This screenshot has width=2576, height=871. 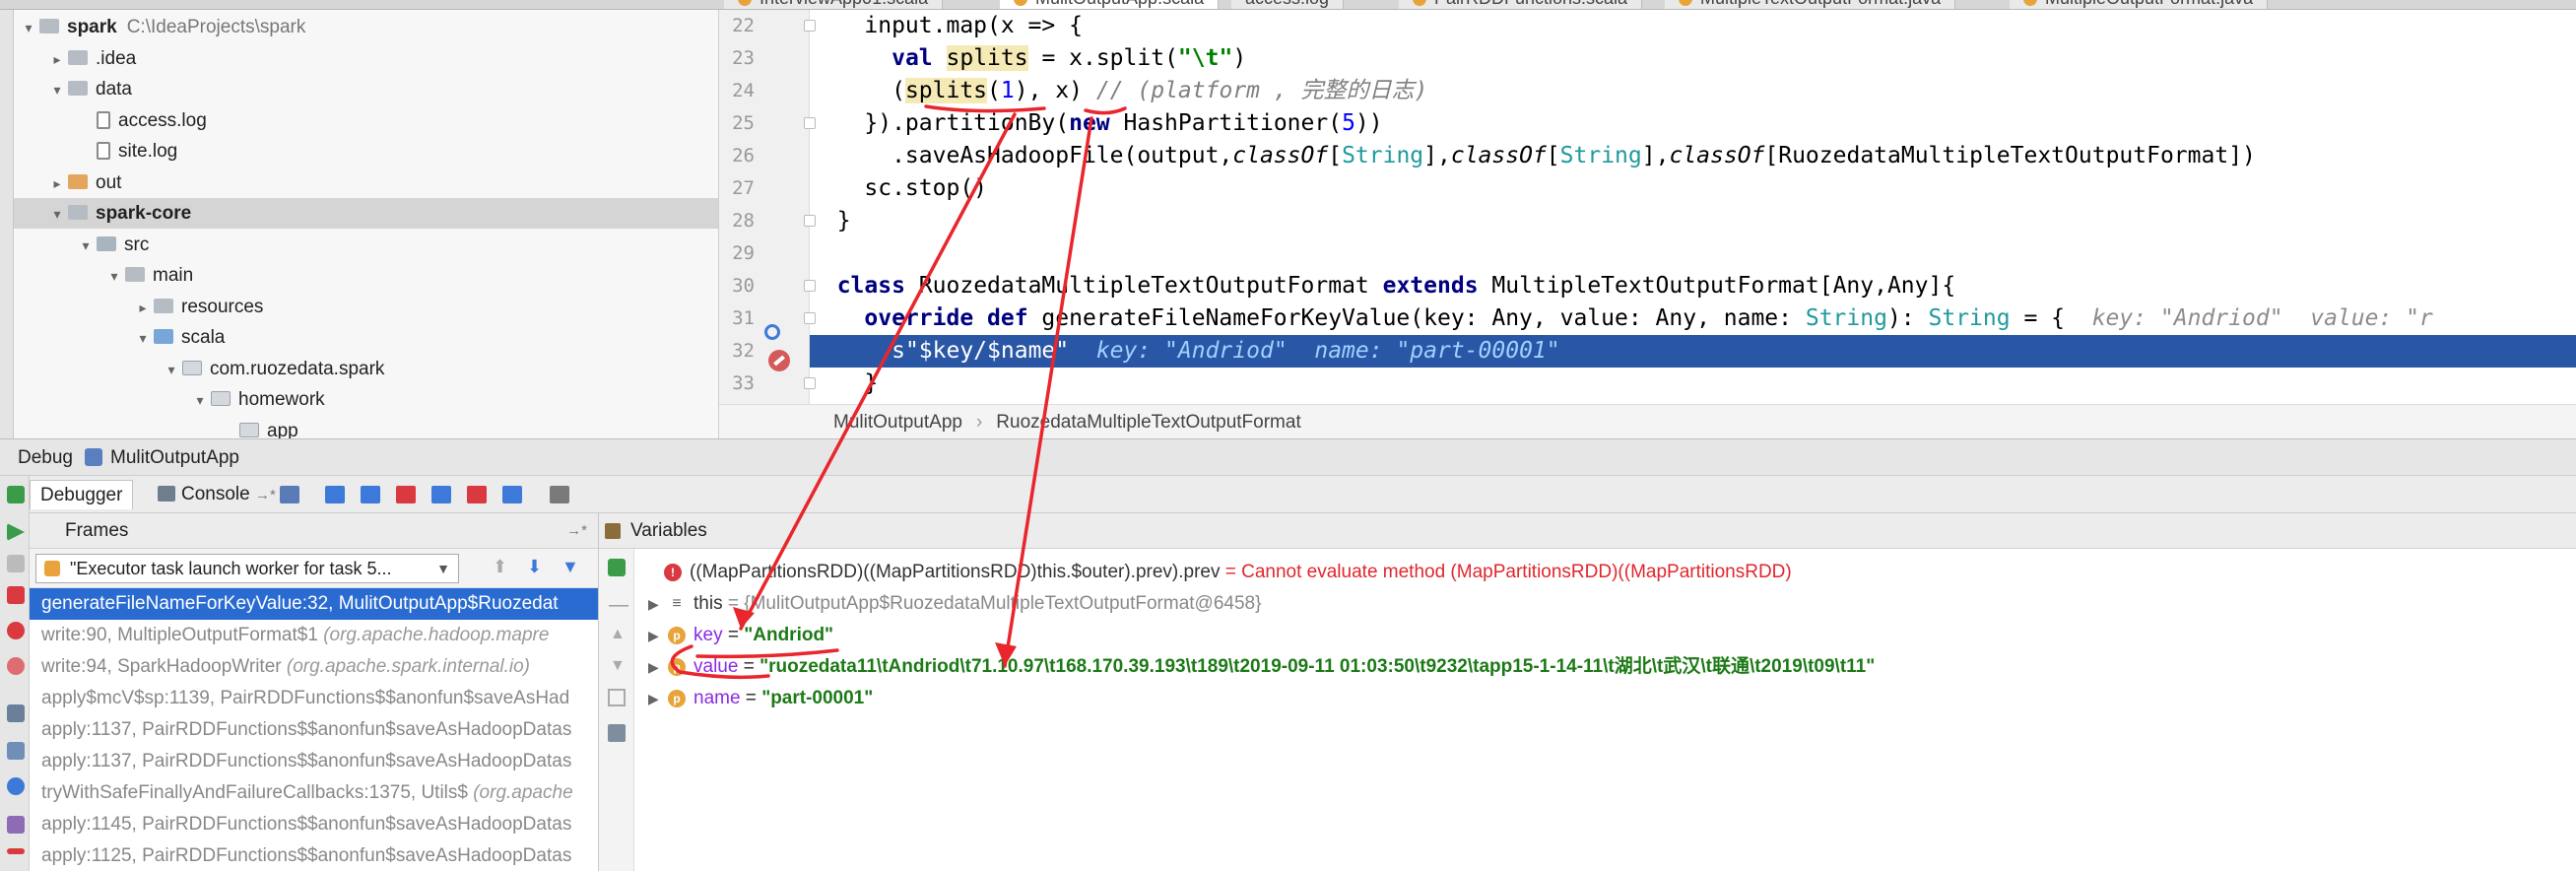 What do you see at coordinates (761, 699) in the screenshot?
I see `variable-row-name: ▶ p name = "part-00001"` at bounding box center [761, 699].